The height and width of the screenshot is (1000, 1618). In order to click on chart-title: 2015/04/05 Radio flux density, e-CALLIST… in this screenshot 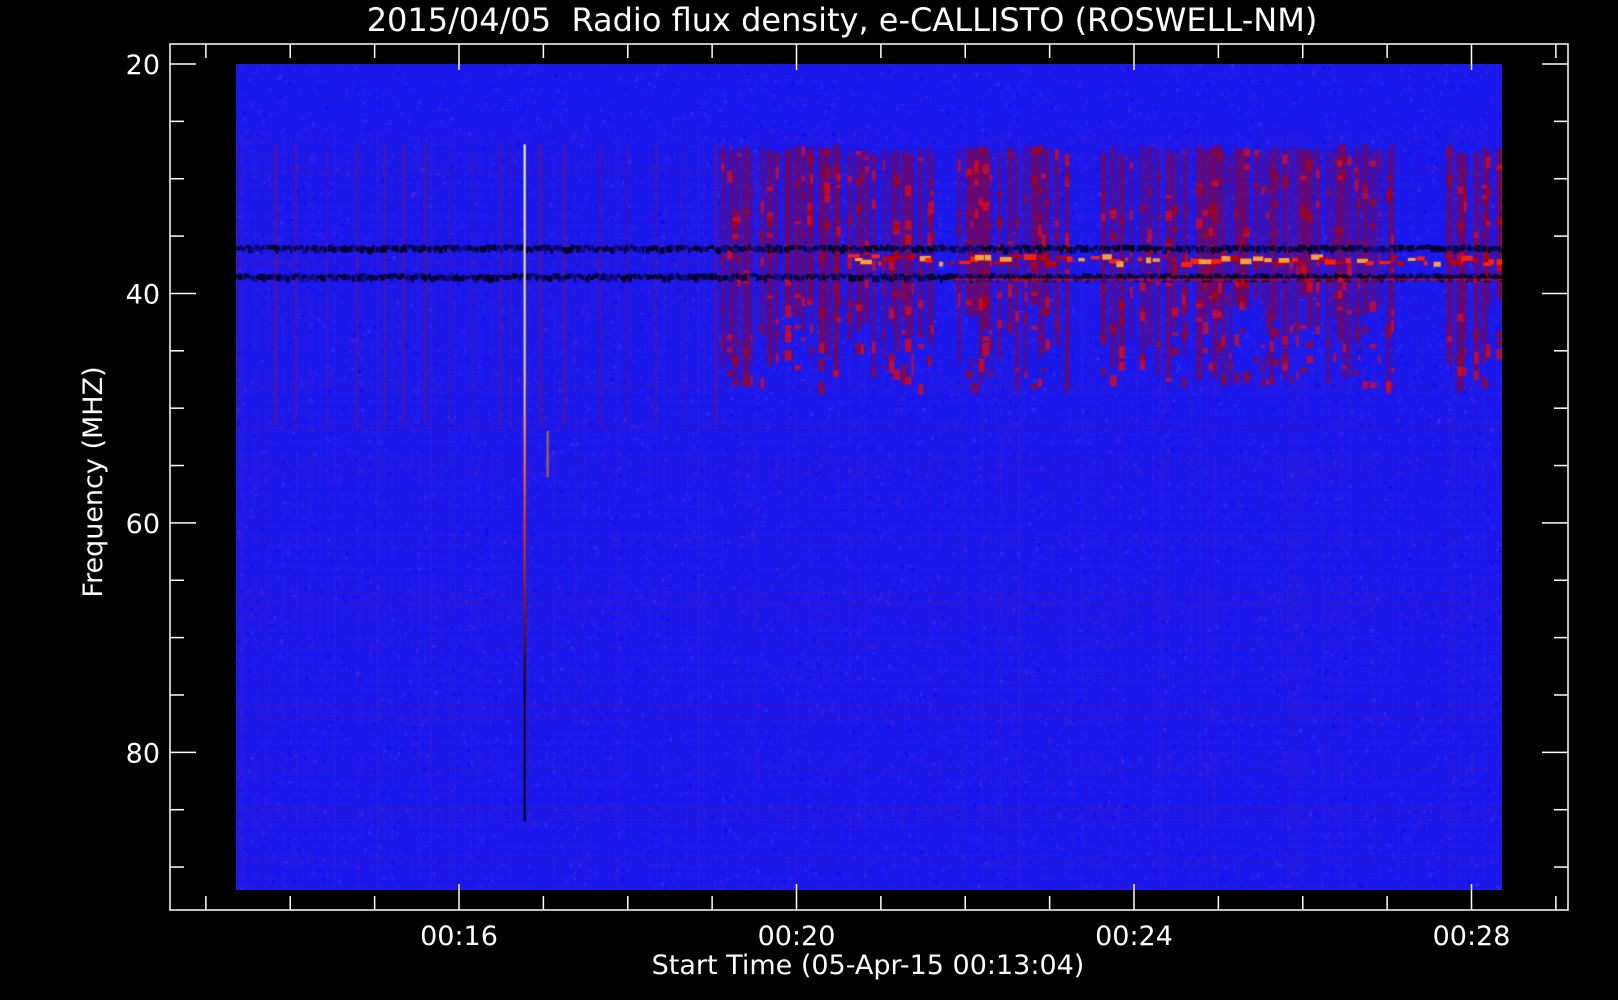, I will do `click(842, 20)`.